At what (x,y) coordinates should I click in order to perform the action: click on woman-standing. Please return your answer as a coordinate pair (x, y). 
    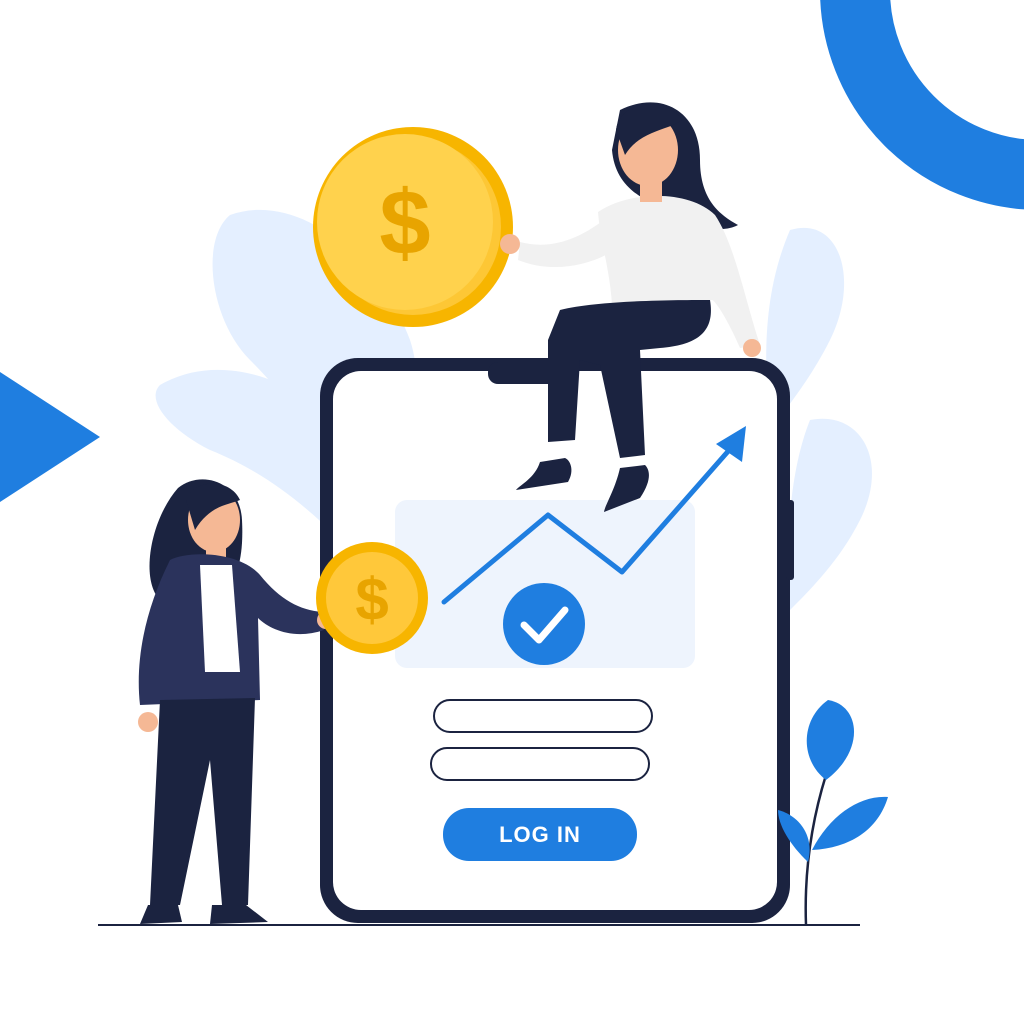
    Looking at the image, I should click on (236, 701).